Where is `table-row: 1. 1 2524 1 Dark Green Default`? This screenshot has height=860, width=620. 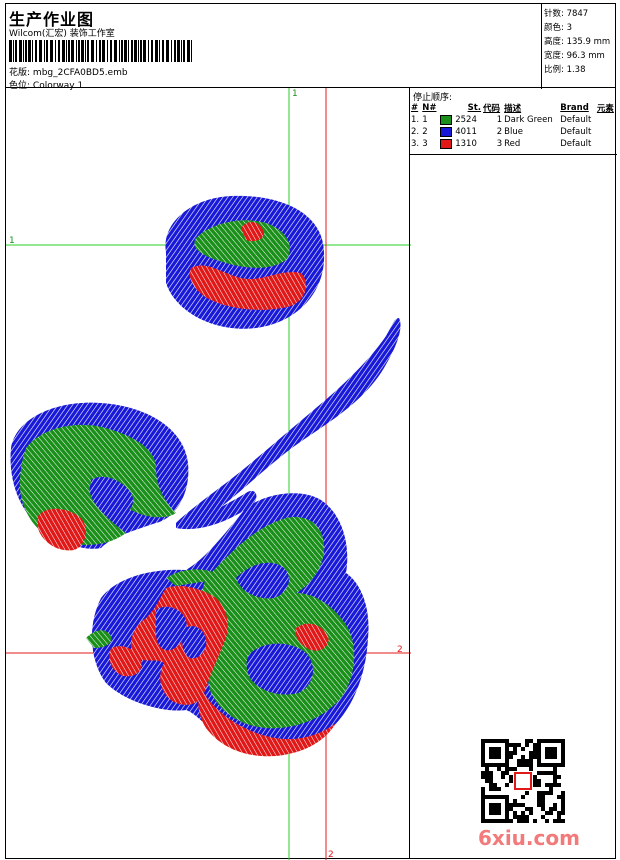
table-row: 1. 1 2524 1 Dark Green Default is located at coordinates (513, 120).